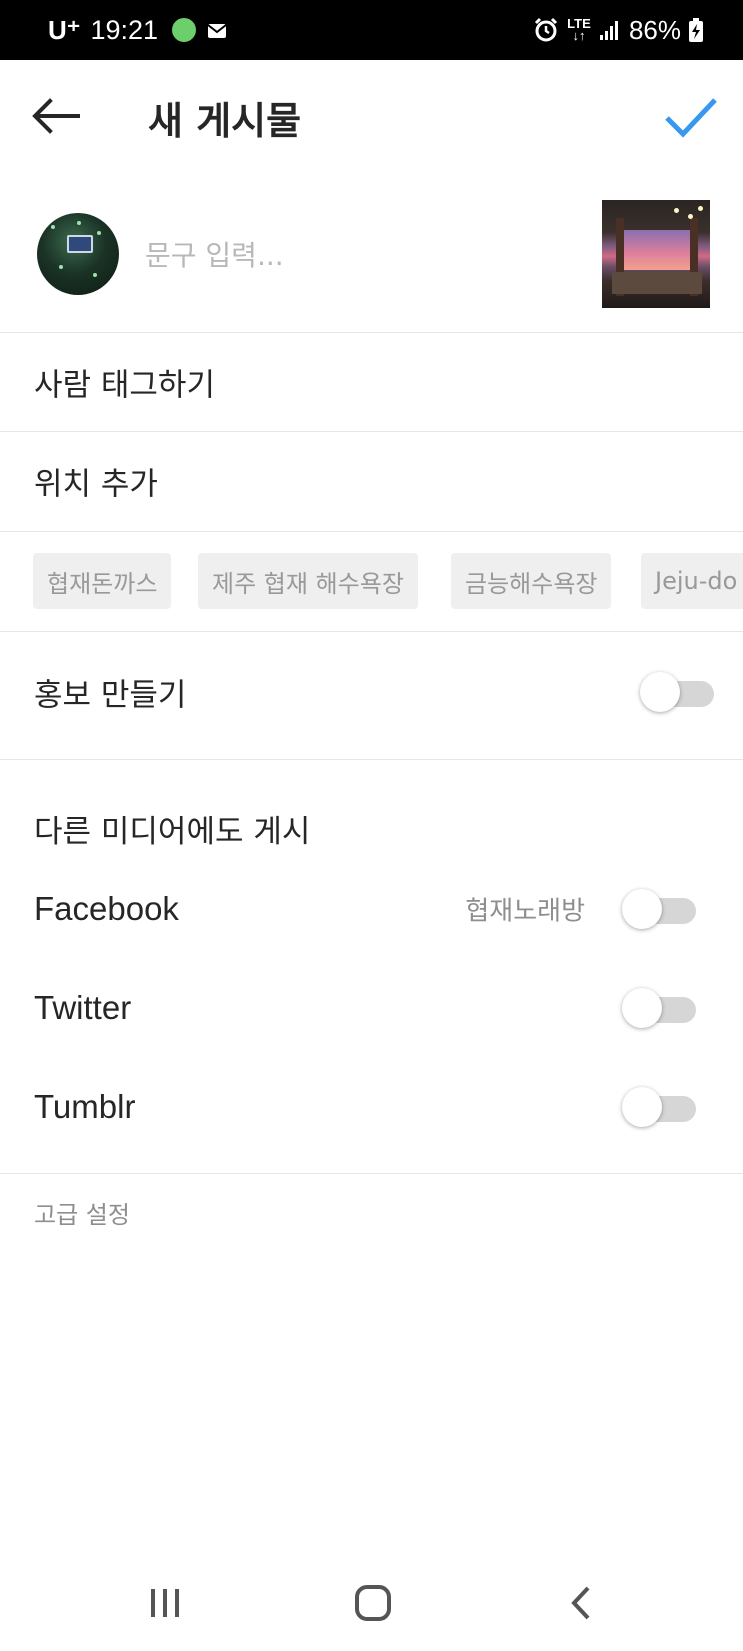  What do you see at coordinates (124, 29) in the screenshot?
I see `status-time: 19:21` at bounding box center [124, 29].